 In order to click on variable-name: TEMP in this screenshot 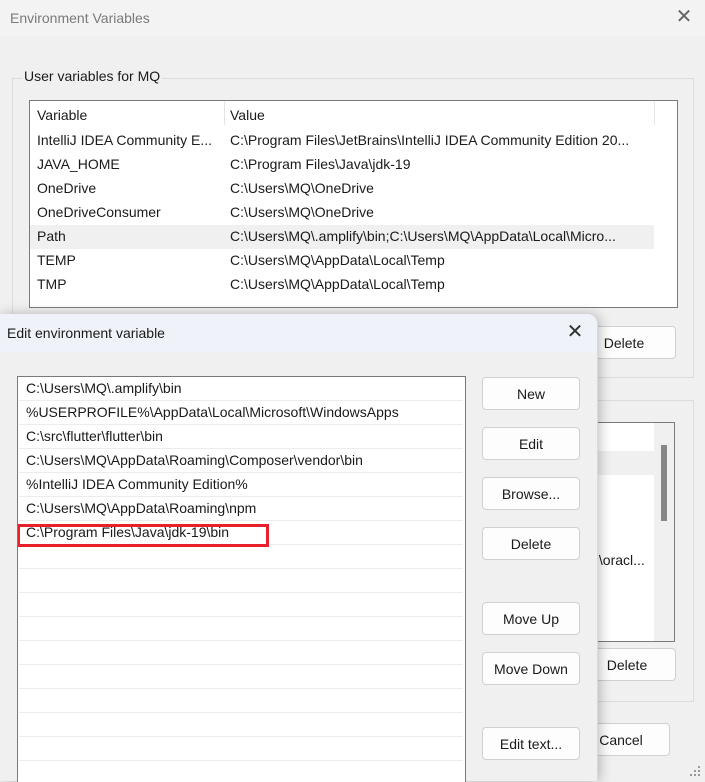, I will do `click(56, 260)`.